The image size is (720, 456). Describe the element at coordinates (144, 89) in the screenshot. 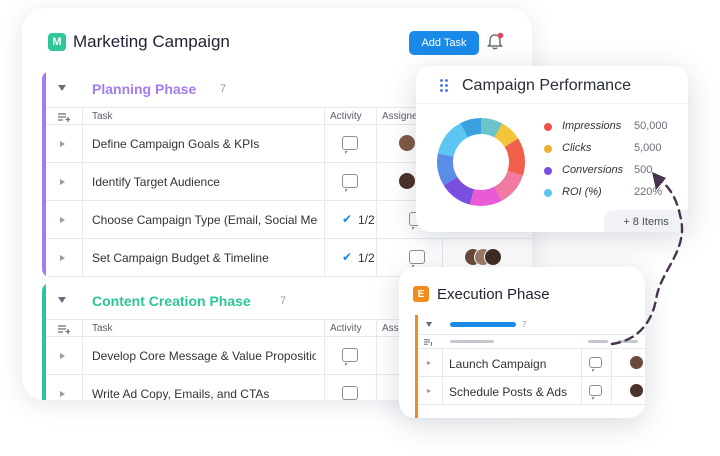

I see `group-title: Planning Phase` at that location.